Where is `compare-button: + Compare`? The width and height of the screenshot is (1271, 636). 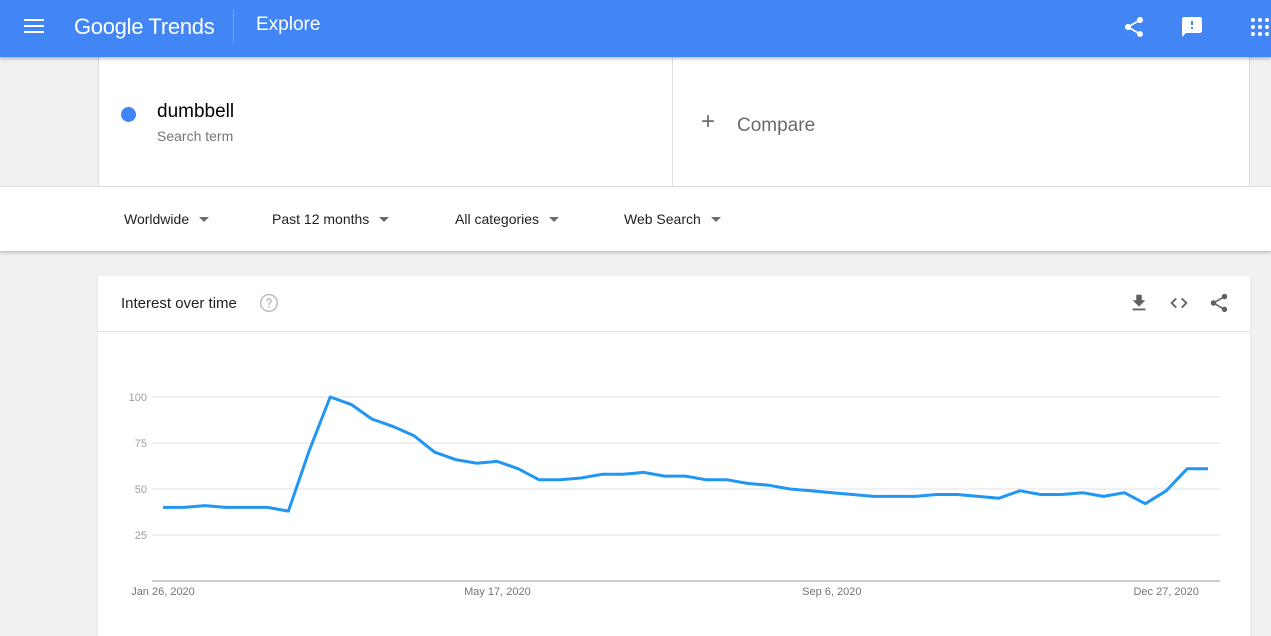
compare-button: + Compare is located at coordinates (961, 121).